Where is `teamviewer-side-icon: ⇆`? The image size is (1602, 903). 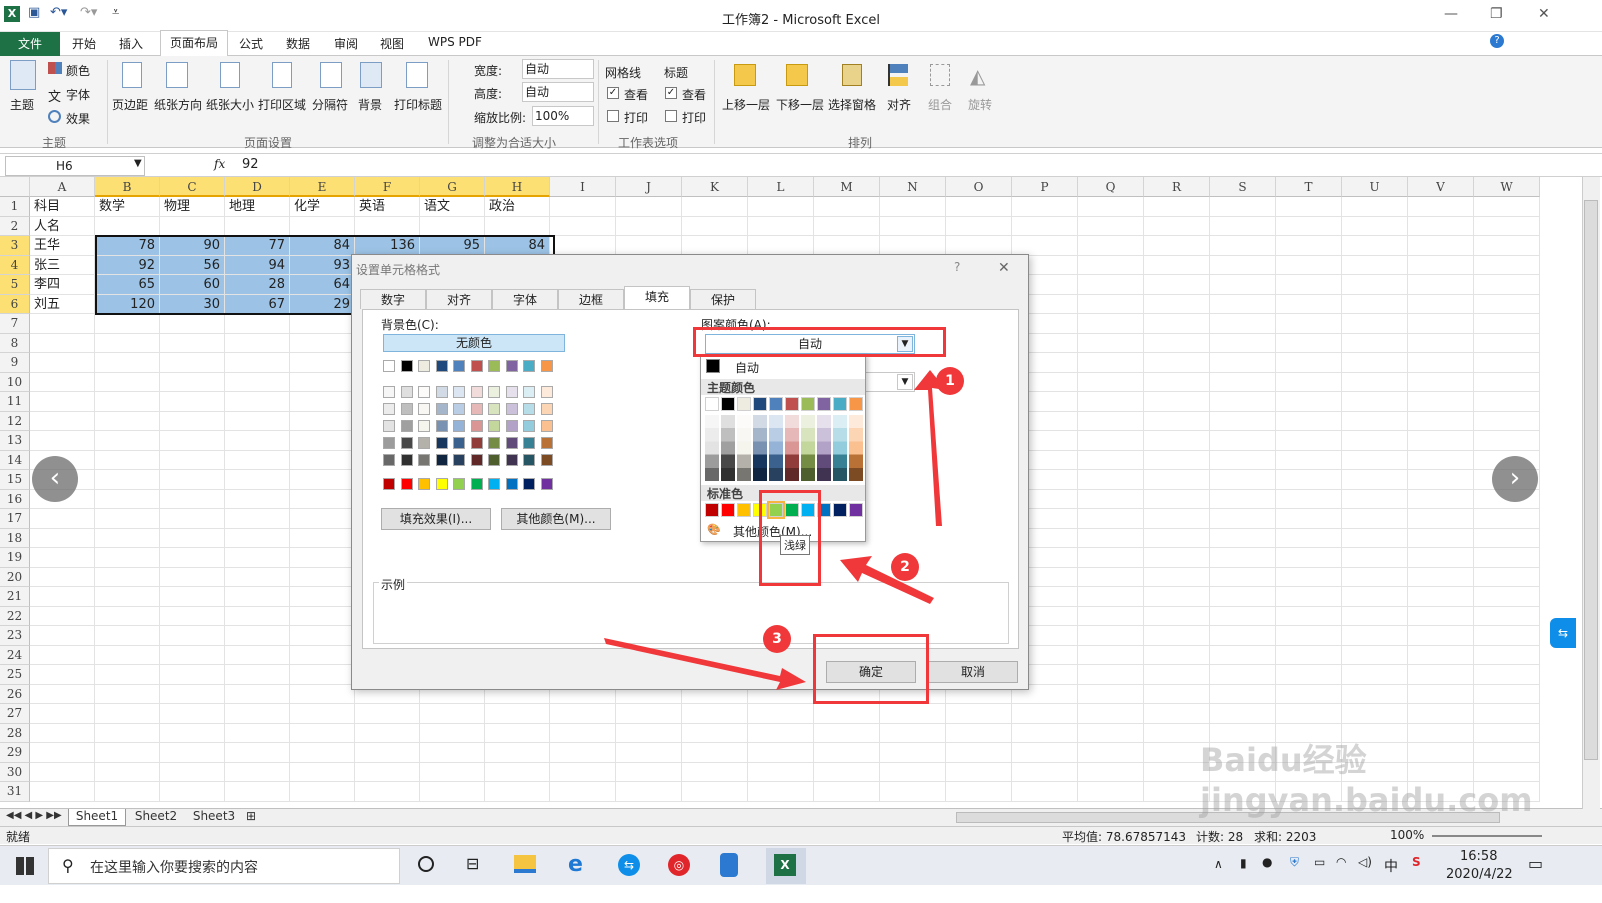 teamviewer-side-icon: ⇆ is located at coordinates (1563, 633).